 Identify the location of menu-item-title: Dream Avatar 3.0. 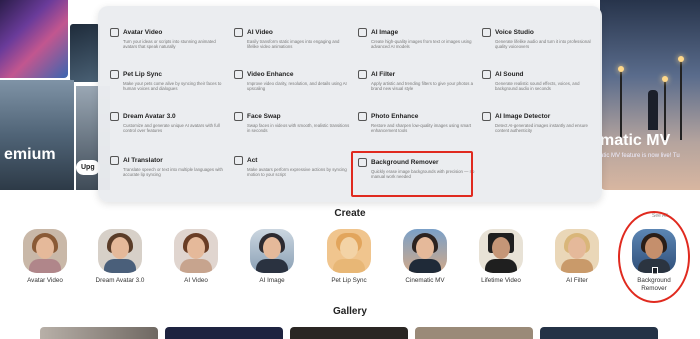
(149, 116).